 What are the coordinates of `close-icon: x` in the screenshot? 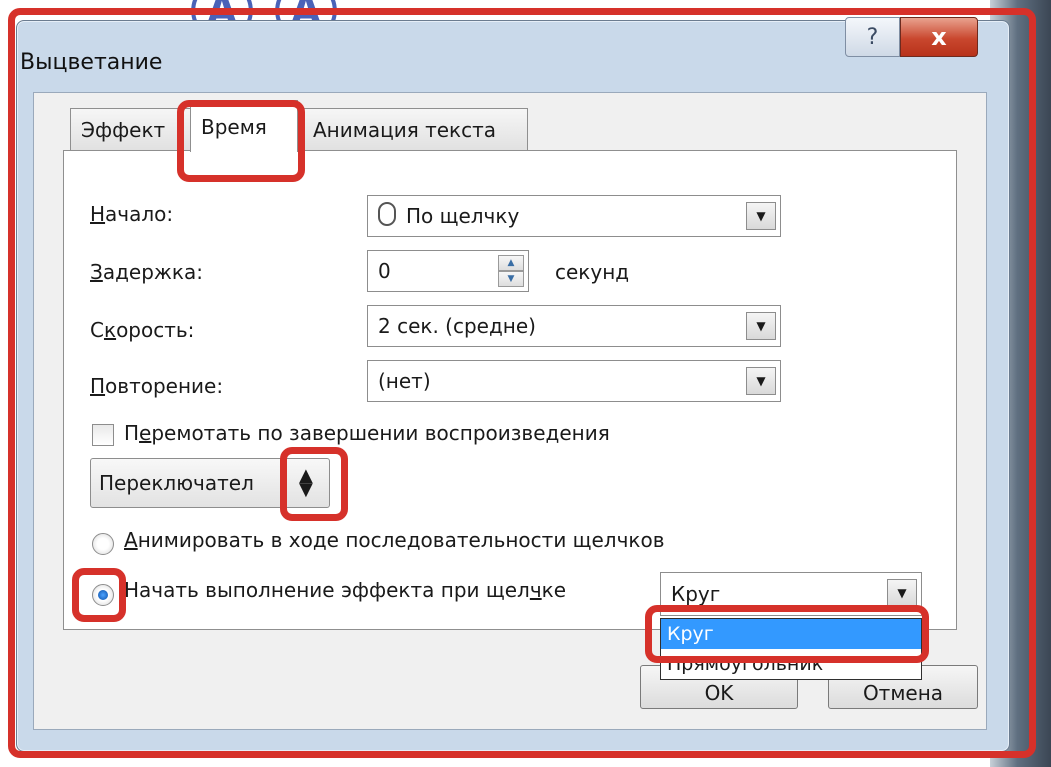 It's located at (939, 37).